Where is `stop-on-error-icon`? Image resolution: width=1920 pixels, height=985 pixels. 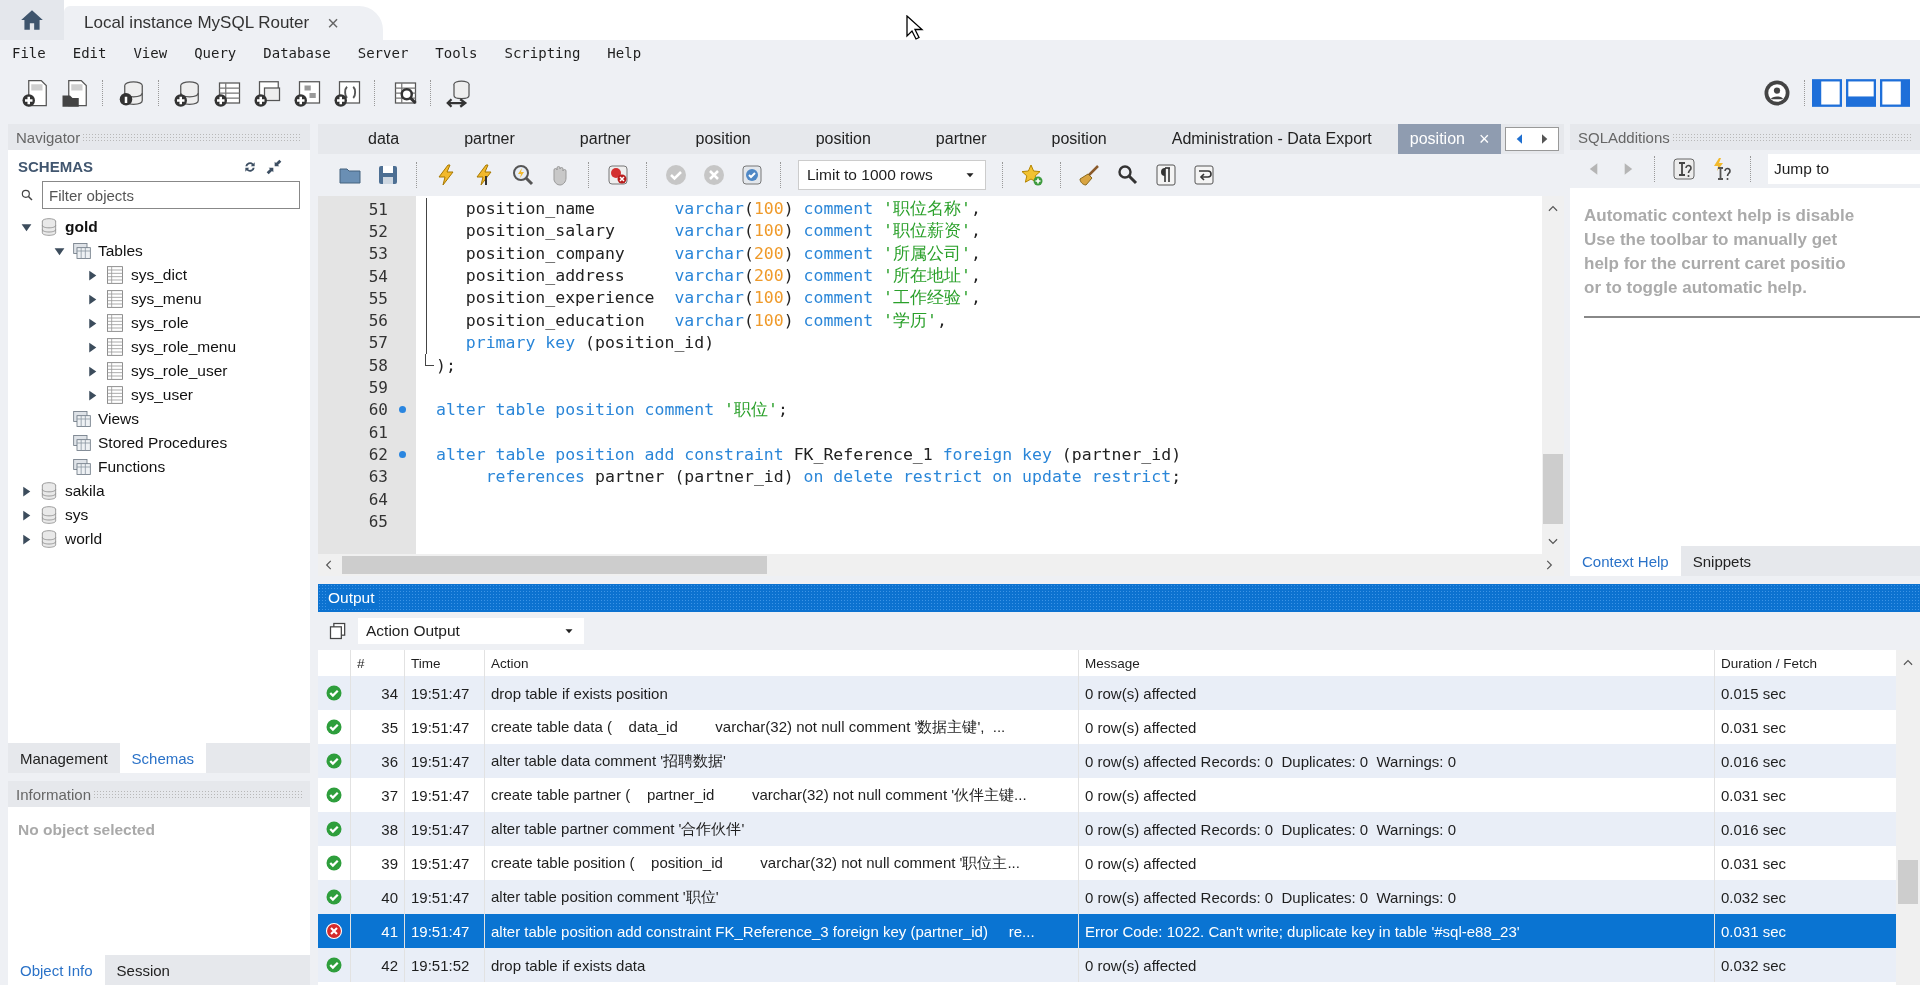
stop-on-error-icon is located at coordinates (618, 175).